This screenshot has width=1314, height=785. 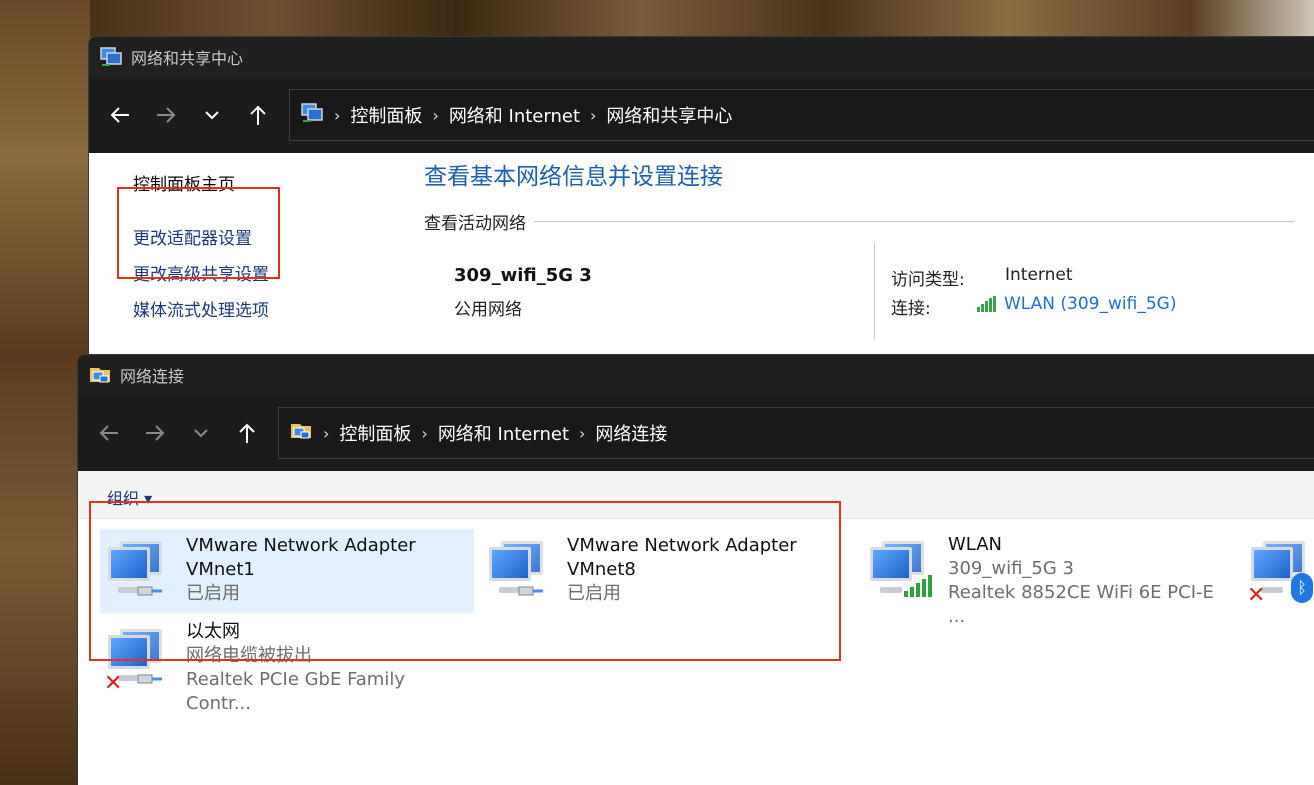 What do you see at coordinates (187, 58) in the screenshot?
I see `window-title: 网络和共享中心` at bounding box center [187, 58].